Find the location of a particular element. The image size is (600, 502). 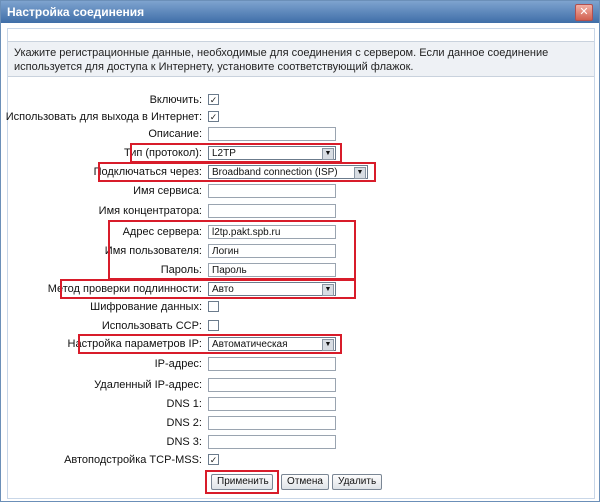

remote-ip-label: Удаленный IP-адрес: is located at coordinates (148, 385).